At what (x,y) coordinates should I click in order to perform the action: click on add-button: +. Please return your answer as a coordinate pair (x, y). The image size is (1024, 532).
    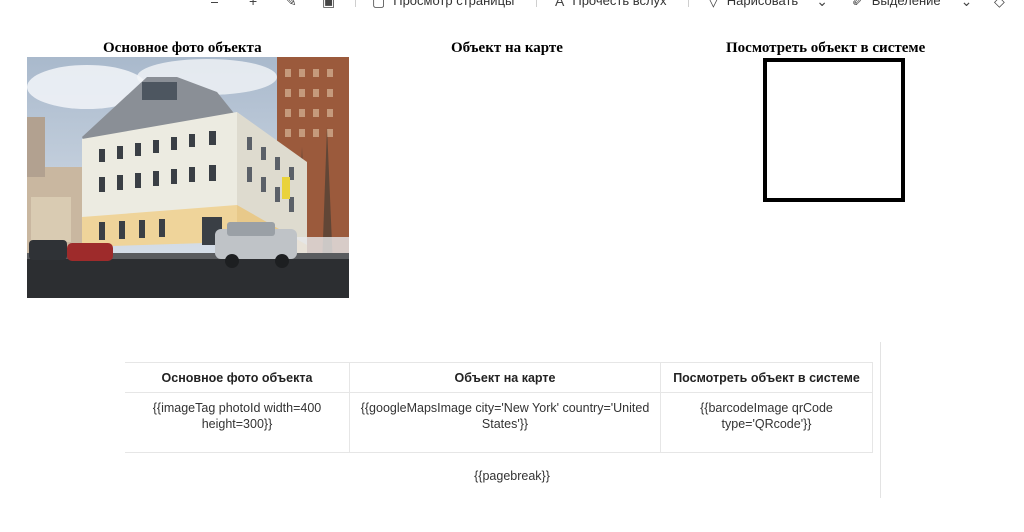
    Looking at the image, I should click on (253, 5).